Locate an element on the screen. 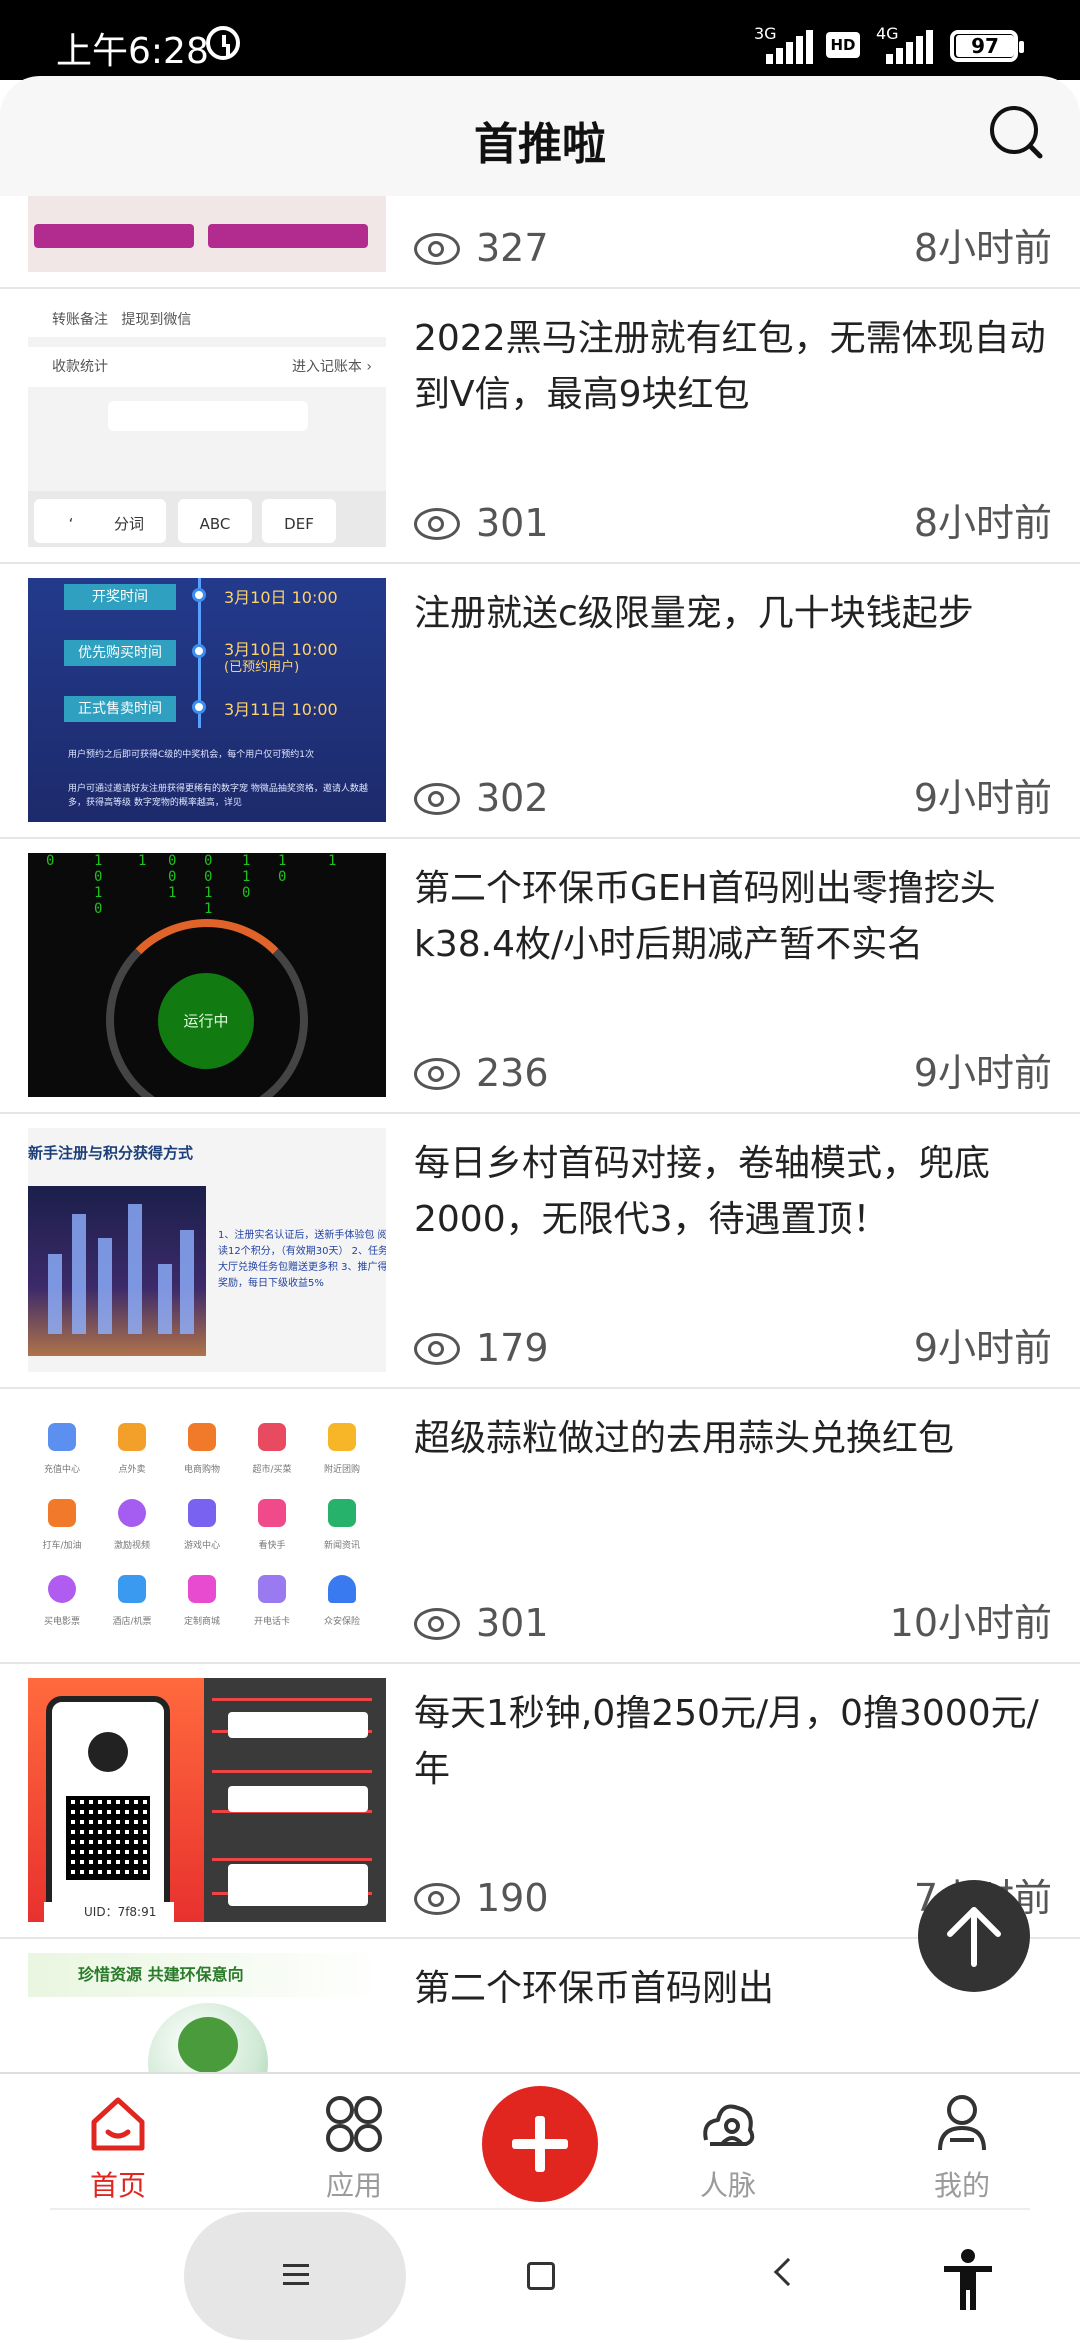  thumbnail-image: 珍惜资源 共建环保意向 is located at coordinates (207, 2012).